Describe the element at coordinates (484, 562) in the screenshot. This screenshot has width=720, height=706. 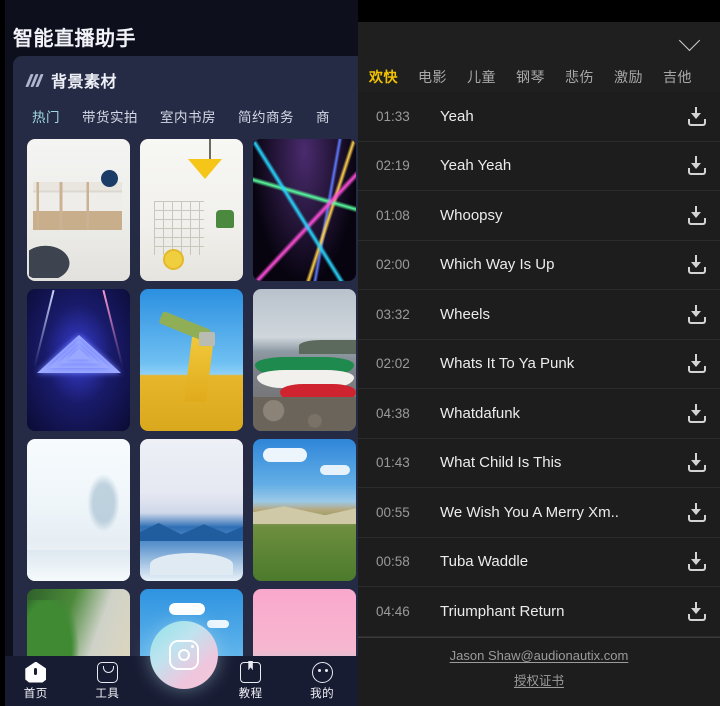
I see `song-title: Tuba Waddle` at that location.